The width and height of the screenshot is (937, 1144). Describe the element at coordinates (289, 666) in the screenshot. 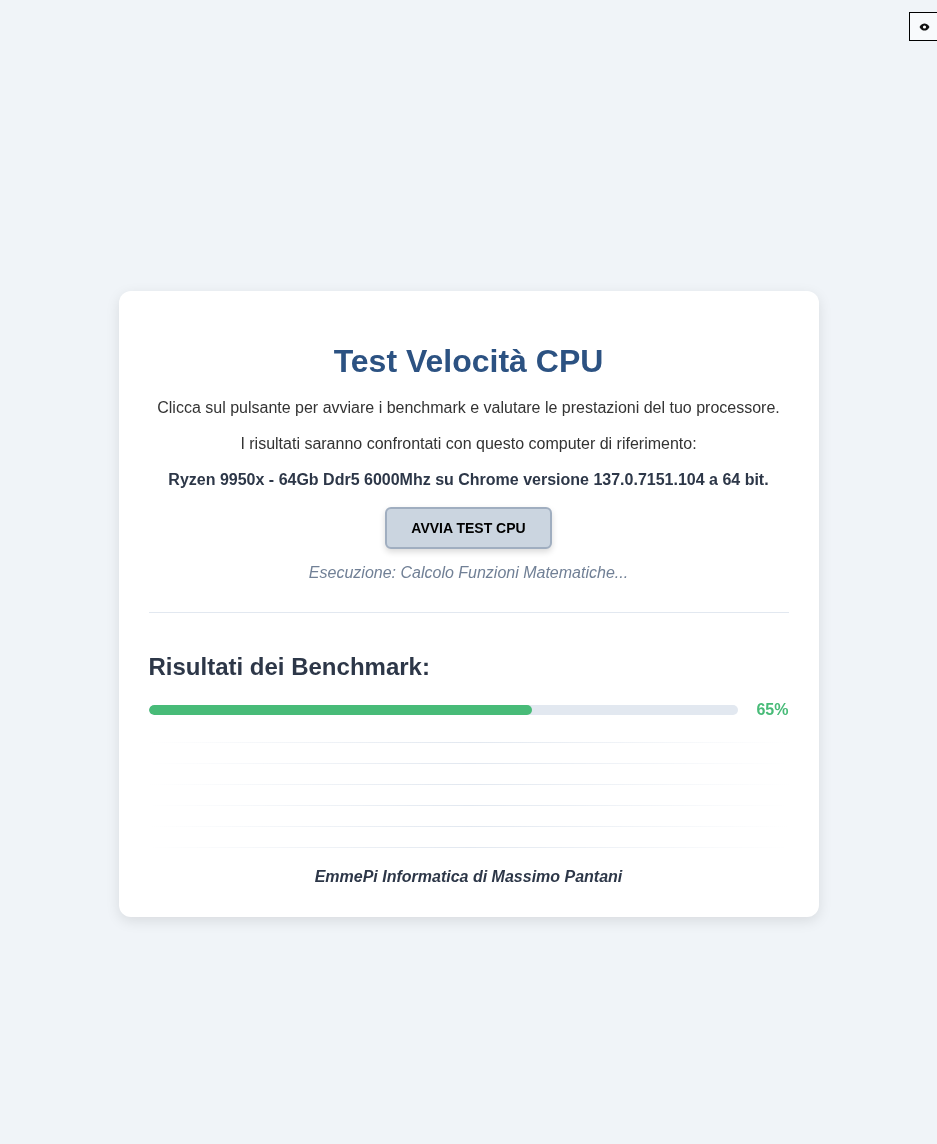

I see `results-heading: Risultati dei Benchmark:` at that location.